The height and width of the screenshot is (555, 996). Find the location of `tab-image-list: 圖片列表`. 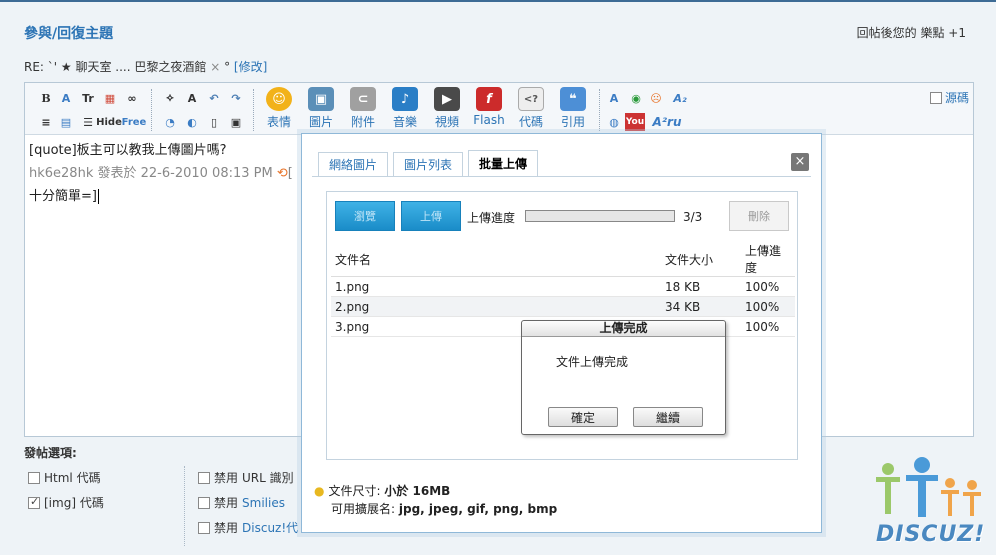

tab-image-list: 圖片列表 is located at coordinates (428, 164).